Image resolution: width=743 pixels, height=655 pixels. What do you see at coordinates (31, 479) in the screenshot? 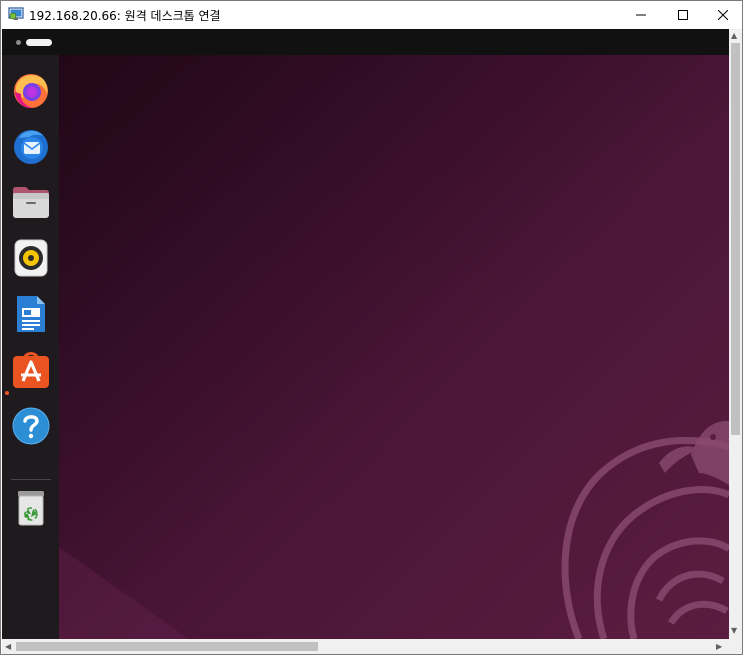
I see `dock-separator` at bounding box center [31, 479].